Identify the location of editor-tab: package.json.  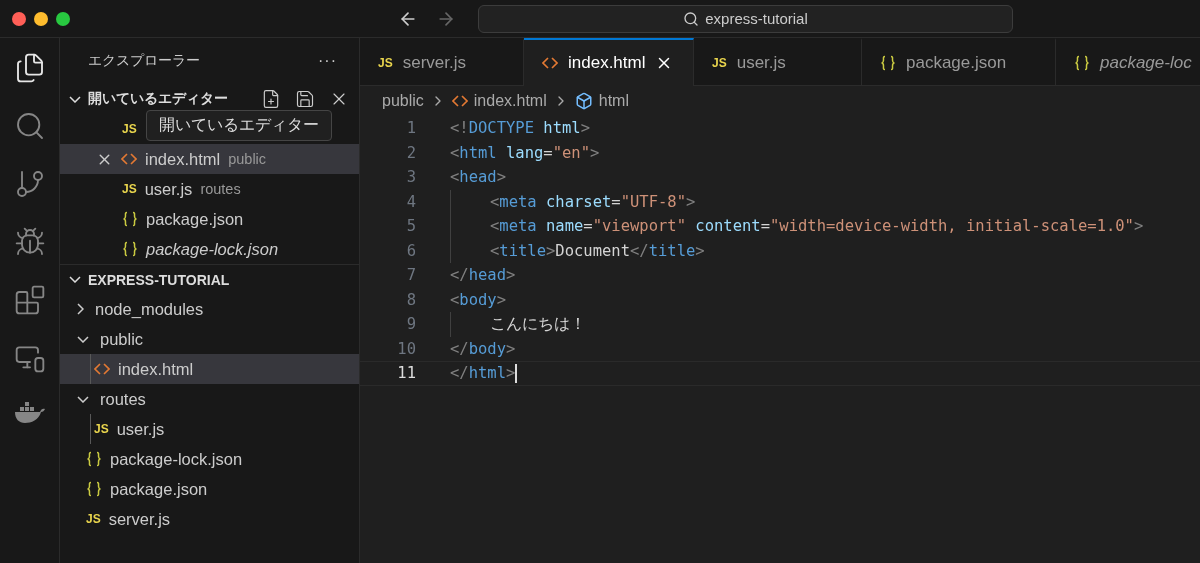
(959, 62).